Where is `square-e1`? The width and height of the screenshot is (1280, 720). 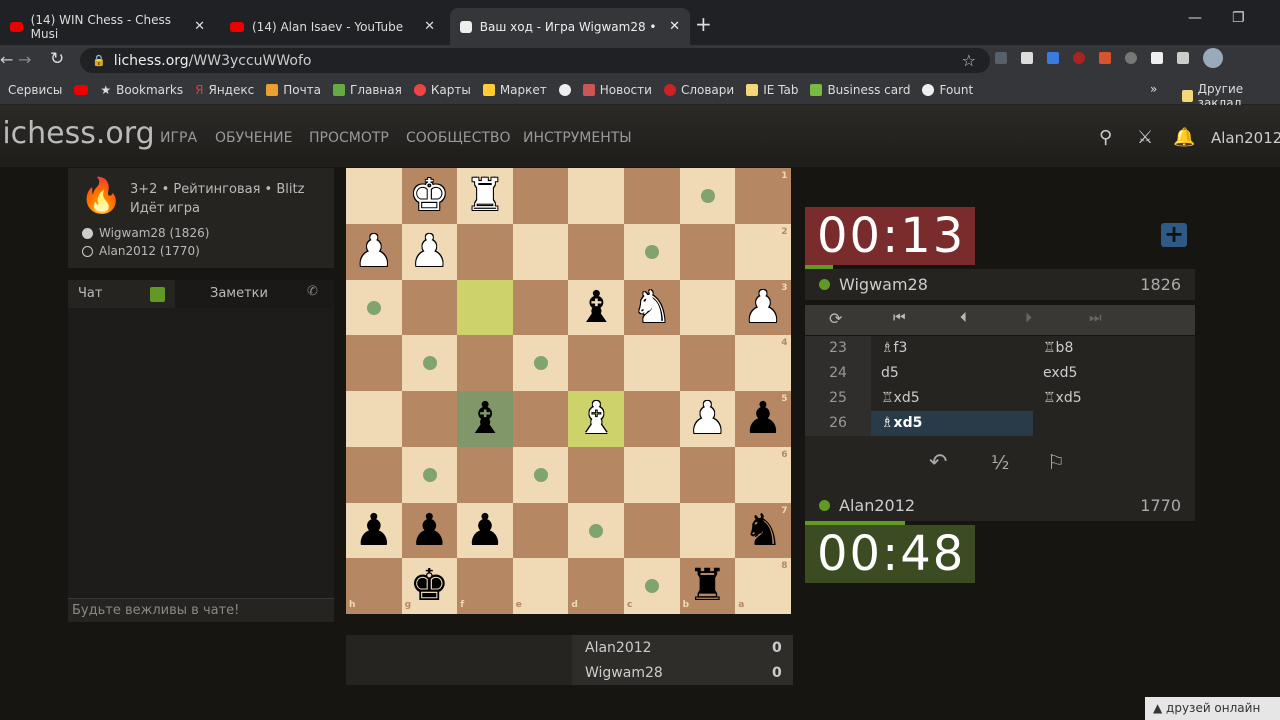
square-e1 is located at coordinates (540, 196).